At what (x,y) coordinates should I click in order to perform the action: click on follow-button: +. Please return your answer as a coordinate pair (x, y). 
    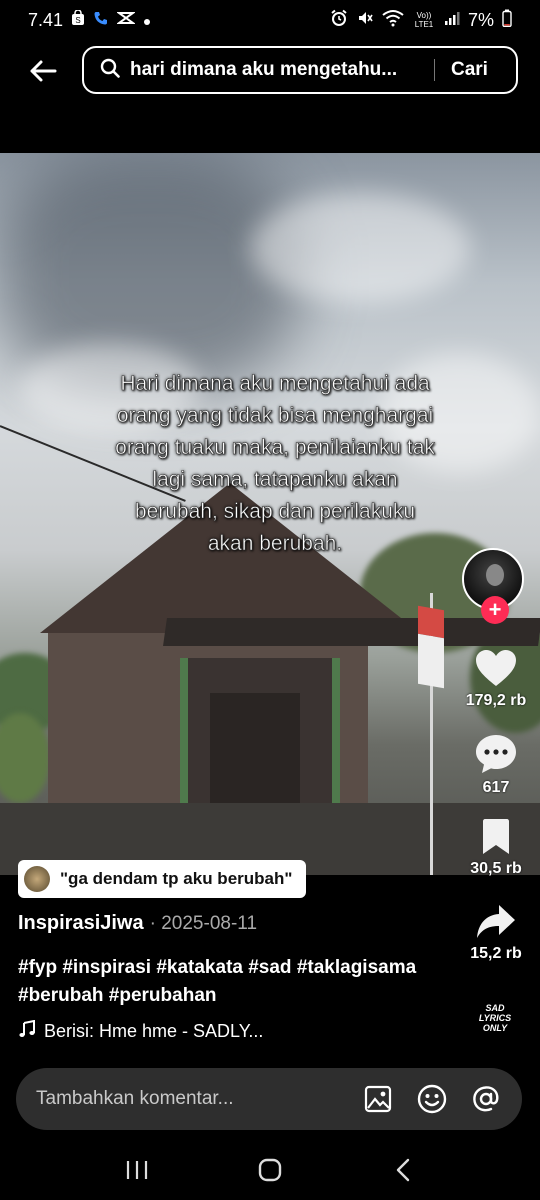
    Looking at the image, I should click on (495, 610).